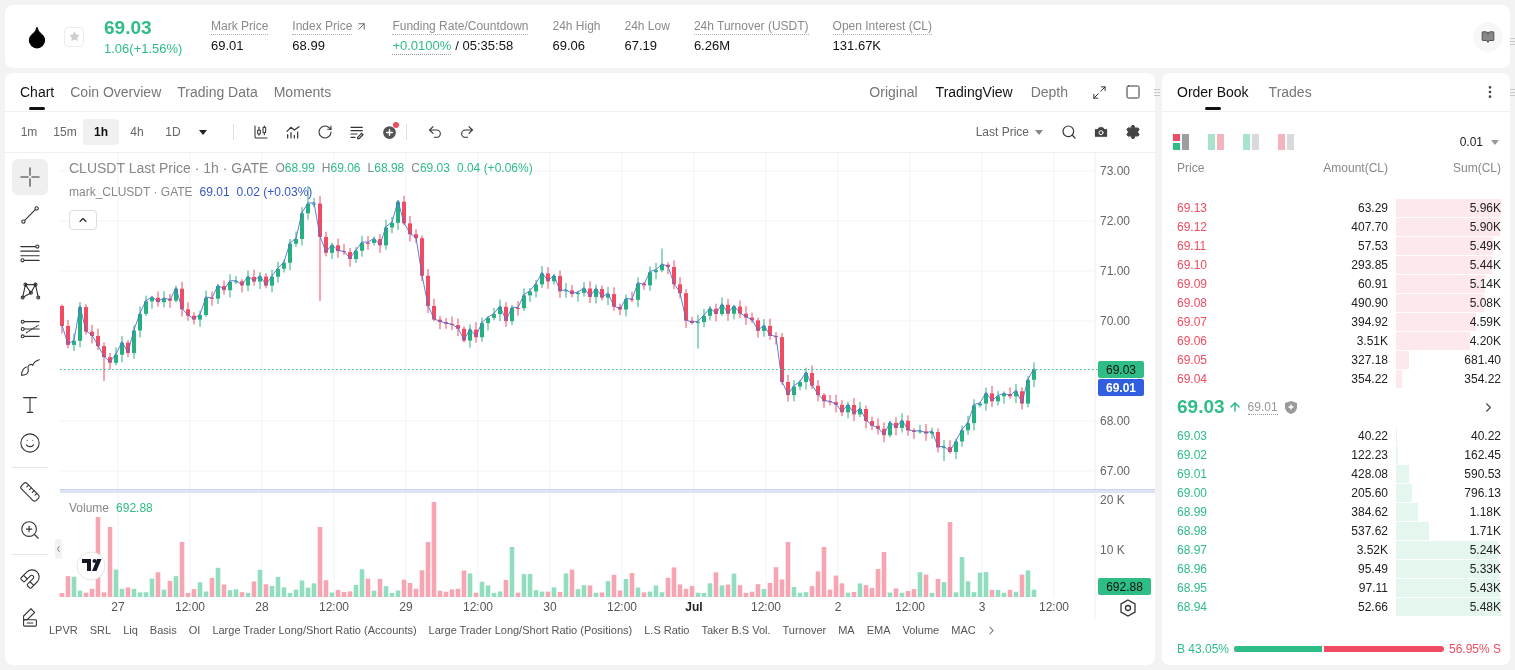 Image resolution: width=1515 pixels, height=670 pixels. I want to click on stat-value: 67.19, so click(641, 45).